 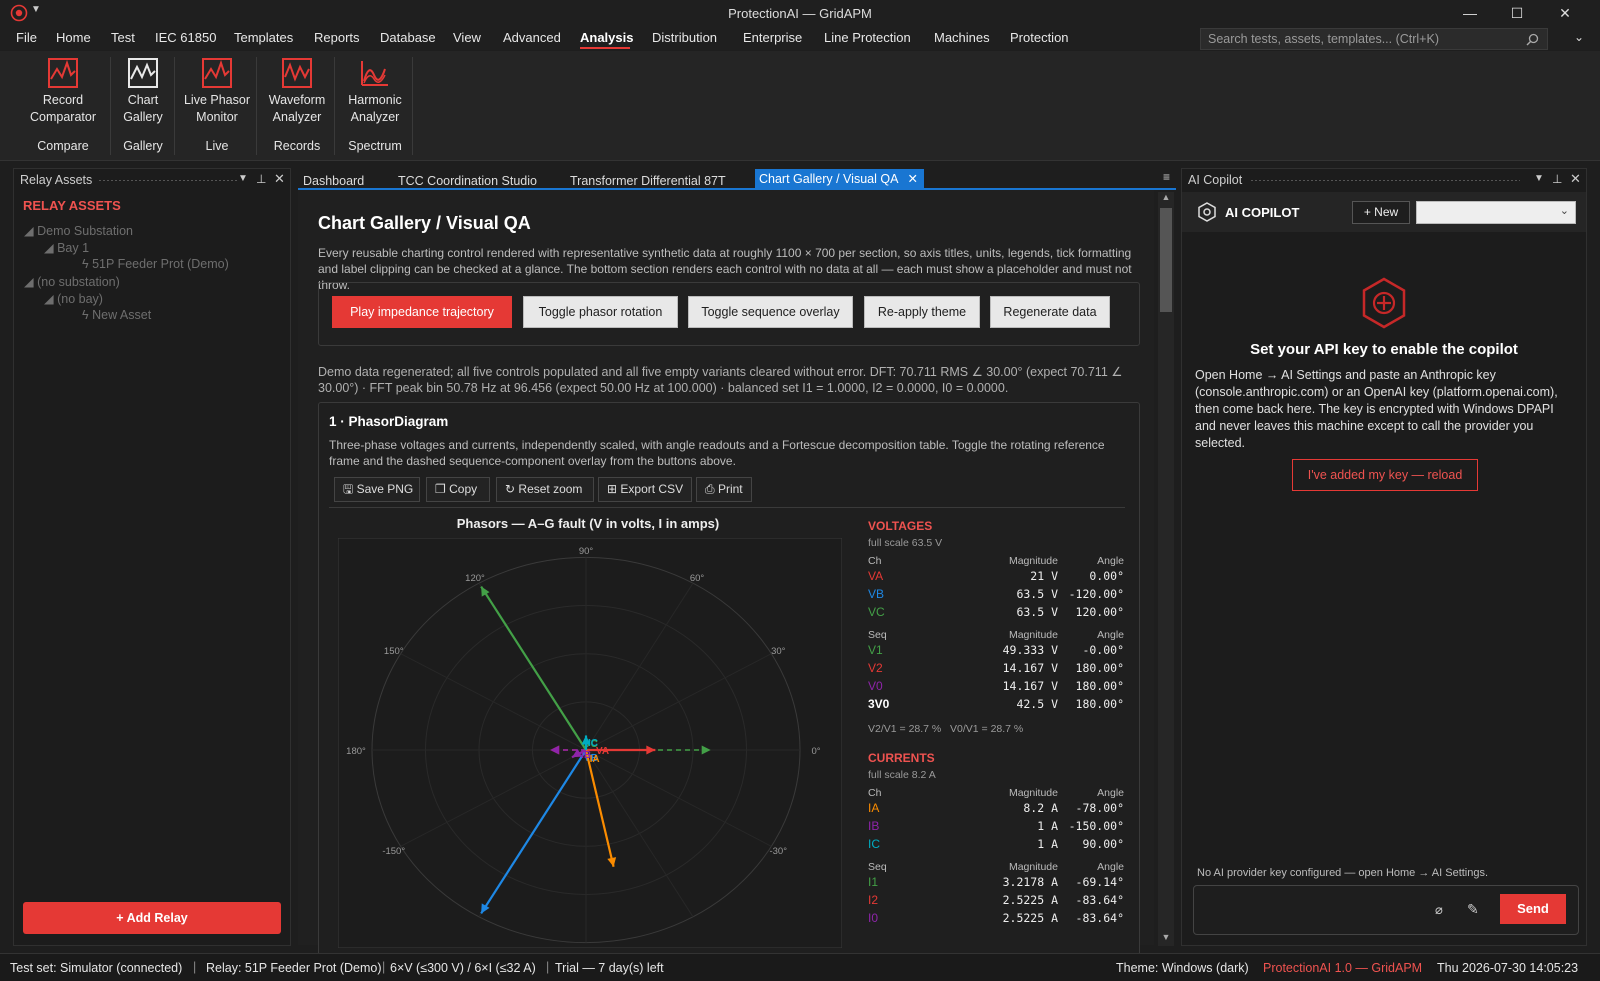 What do you see at coordinates (1381, 212) in the screenshot?
I see `new-chat-button: + New` at bounding box center [1381, 212].